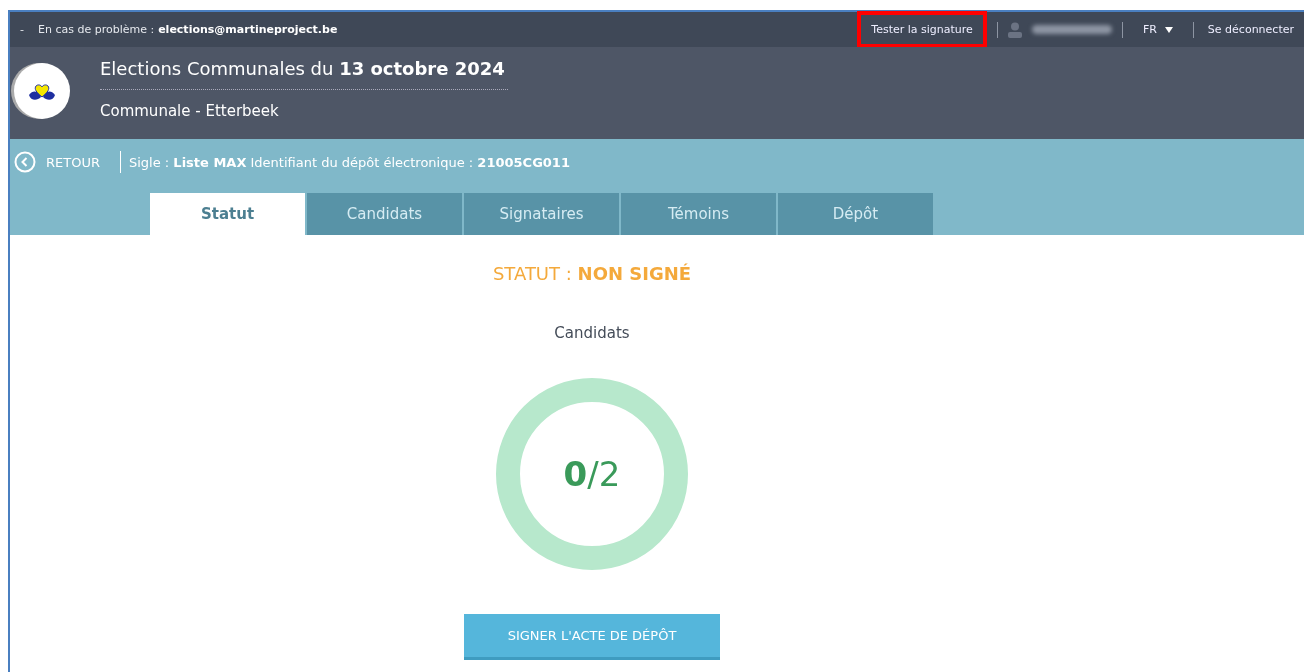 This screenshot has height=672, width=1304. What do you see at coordinates (304, 73) in the screenshot?
I see `election-title: Elections Communales du 13 octobre 2024` at bounding box center [304, 73].